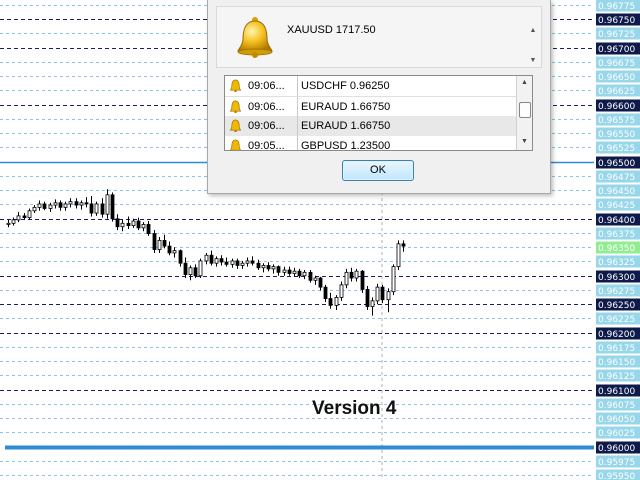  Describe the element at coordinates (616, 363) in the screenshot. I see `price-label: 0.96150` at that location.